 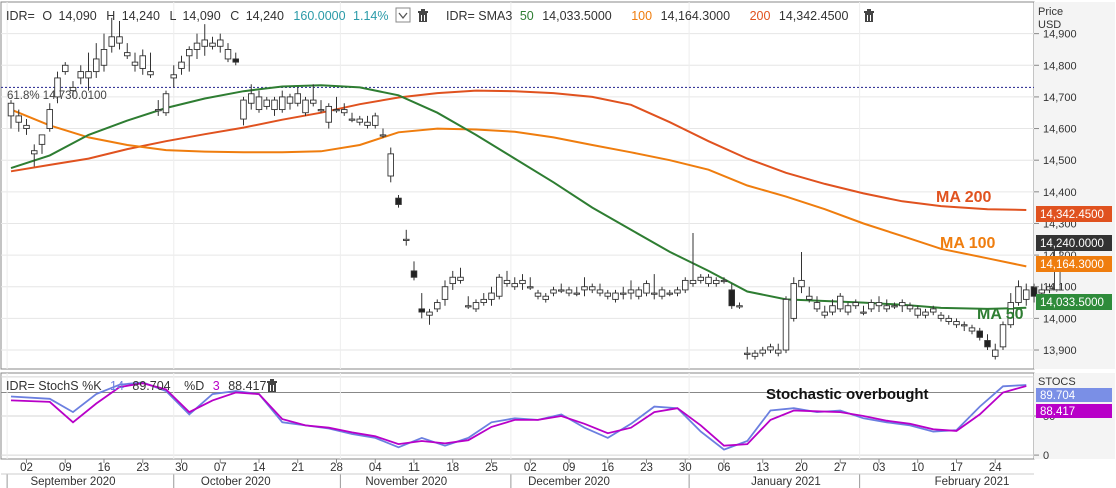 I want to click on price-tick-label: 14,700, so click(x=1060, y=98).